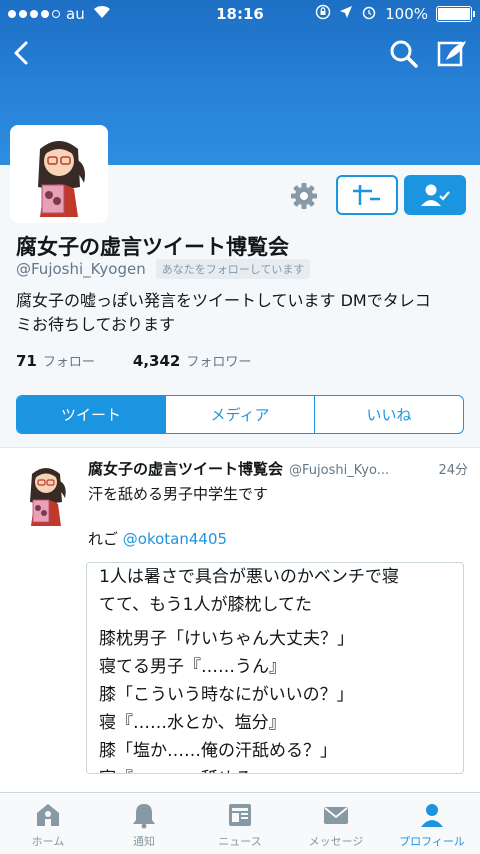 Image resolution: width=480 pixels, height=854 pixels. I want to click on battery-level-fill, so click(454, 14).